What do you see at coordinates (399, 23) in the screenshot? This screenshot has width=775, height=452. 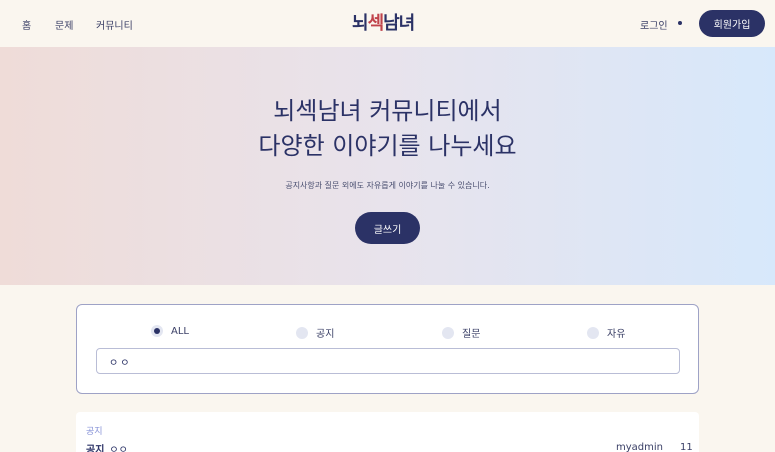 I see `logo-text-part3: 남녀` at bounding box center [399, 23].